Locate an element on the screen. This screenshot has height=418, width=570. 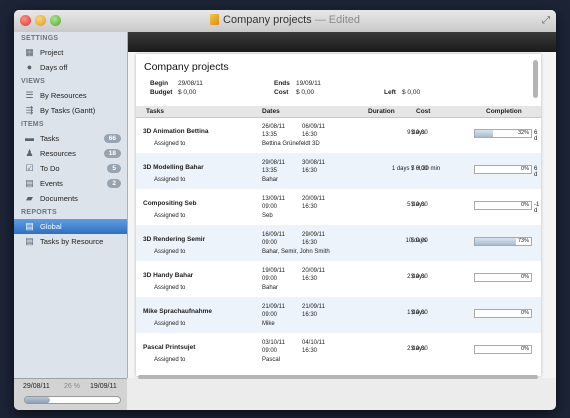
title-bar: Company projects — Edited ⤢ is located at coordinates (285, 21).